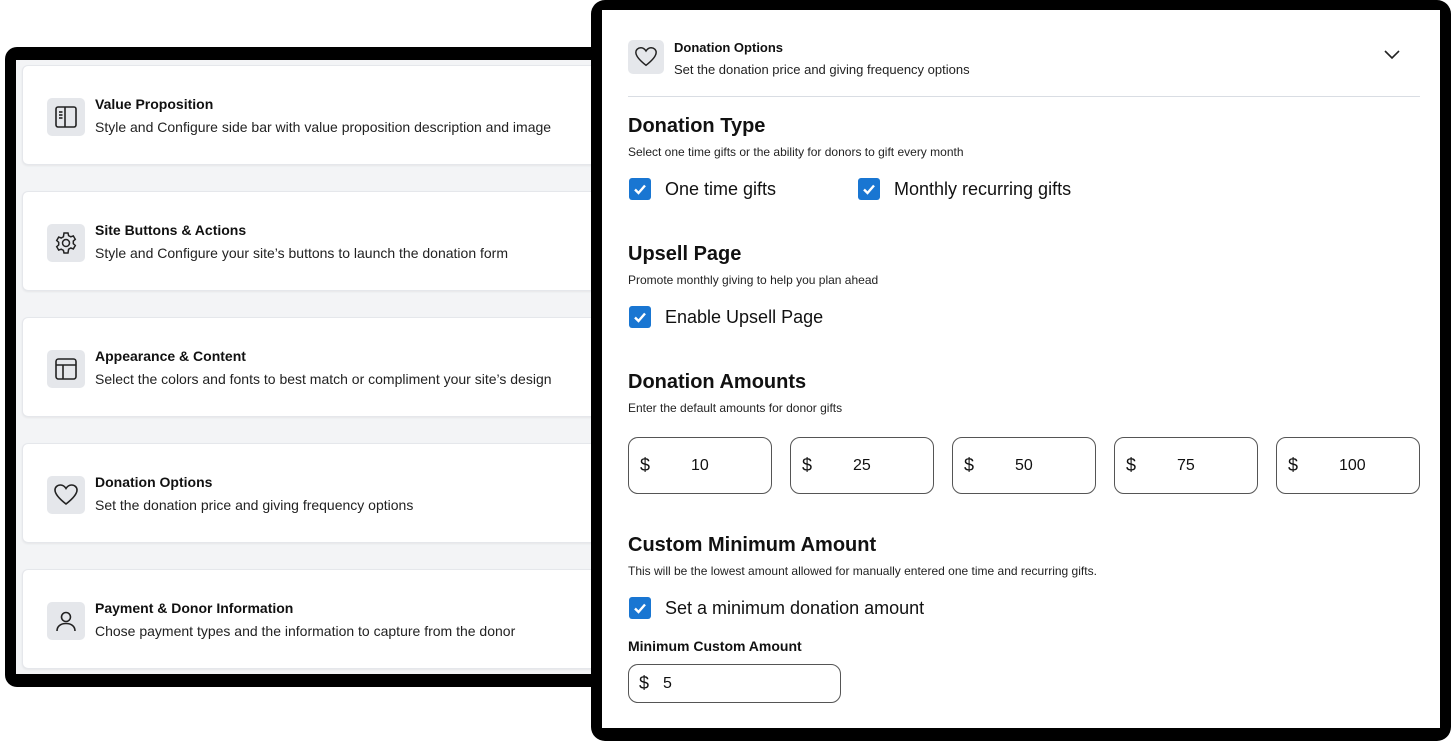 This screenshot has height=741, width=1455. I want to click on gear-icon, so click(66, 243).